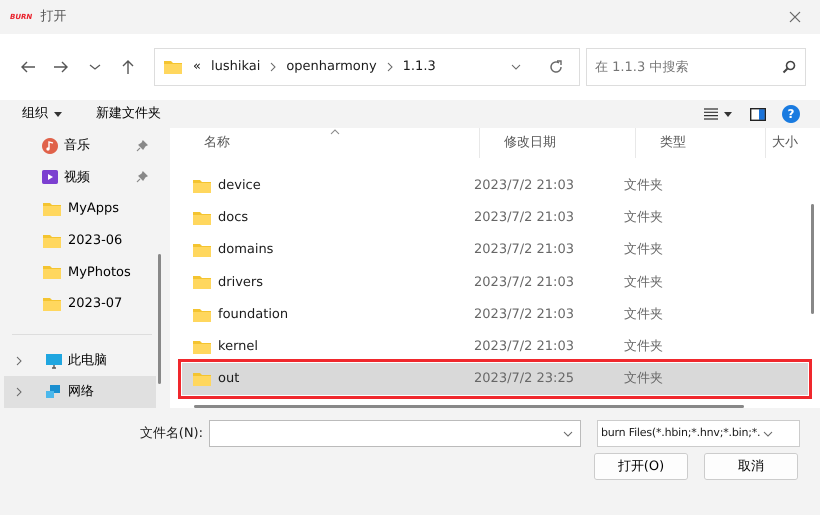 The width and height of the screenshot is (820, 515). What do you see at coordinates (53, 17) in the screenshot?
I see `window-title: 打开` at bounding box center [53, 17].